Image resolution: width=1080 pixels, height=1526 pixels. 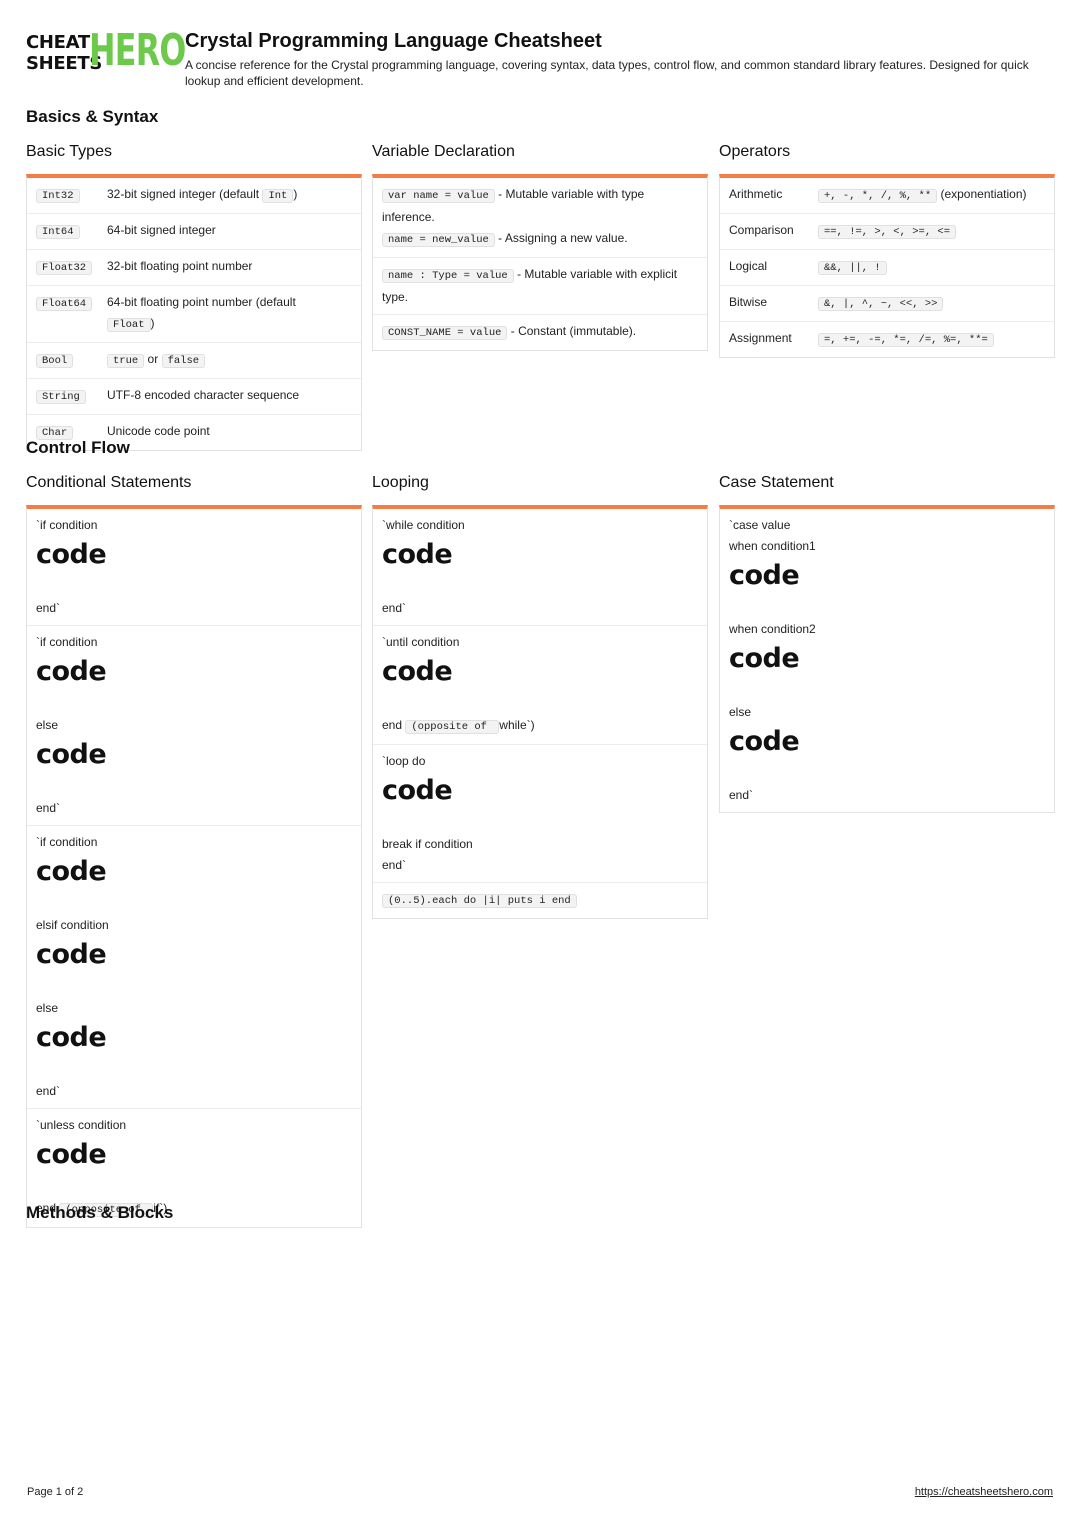 What do you see at coordinates (180, 266) in the screenshot?
I see `type-desc: 32-bit floating point number` at bounding box center [180, 266].